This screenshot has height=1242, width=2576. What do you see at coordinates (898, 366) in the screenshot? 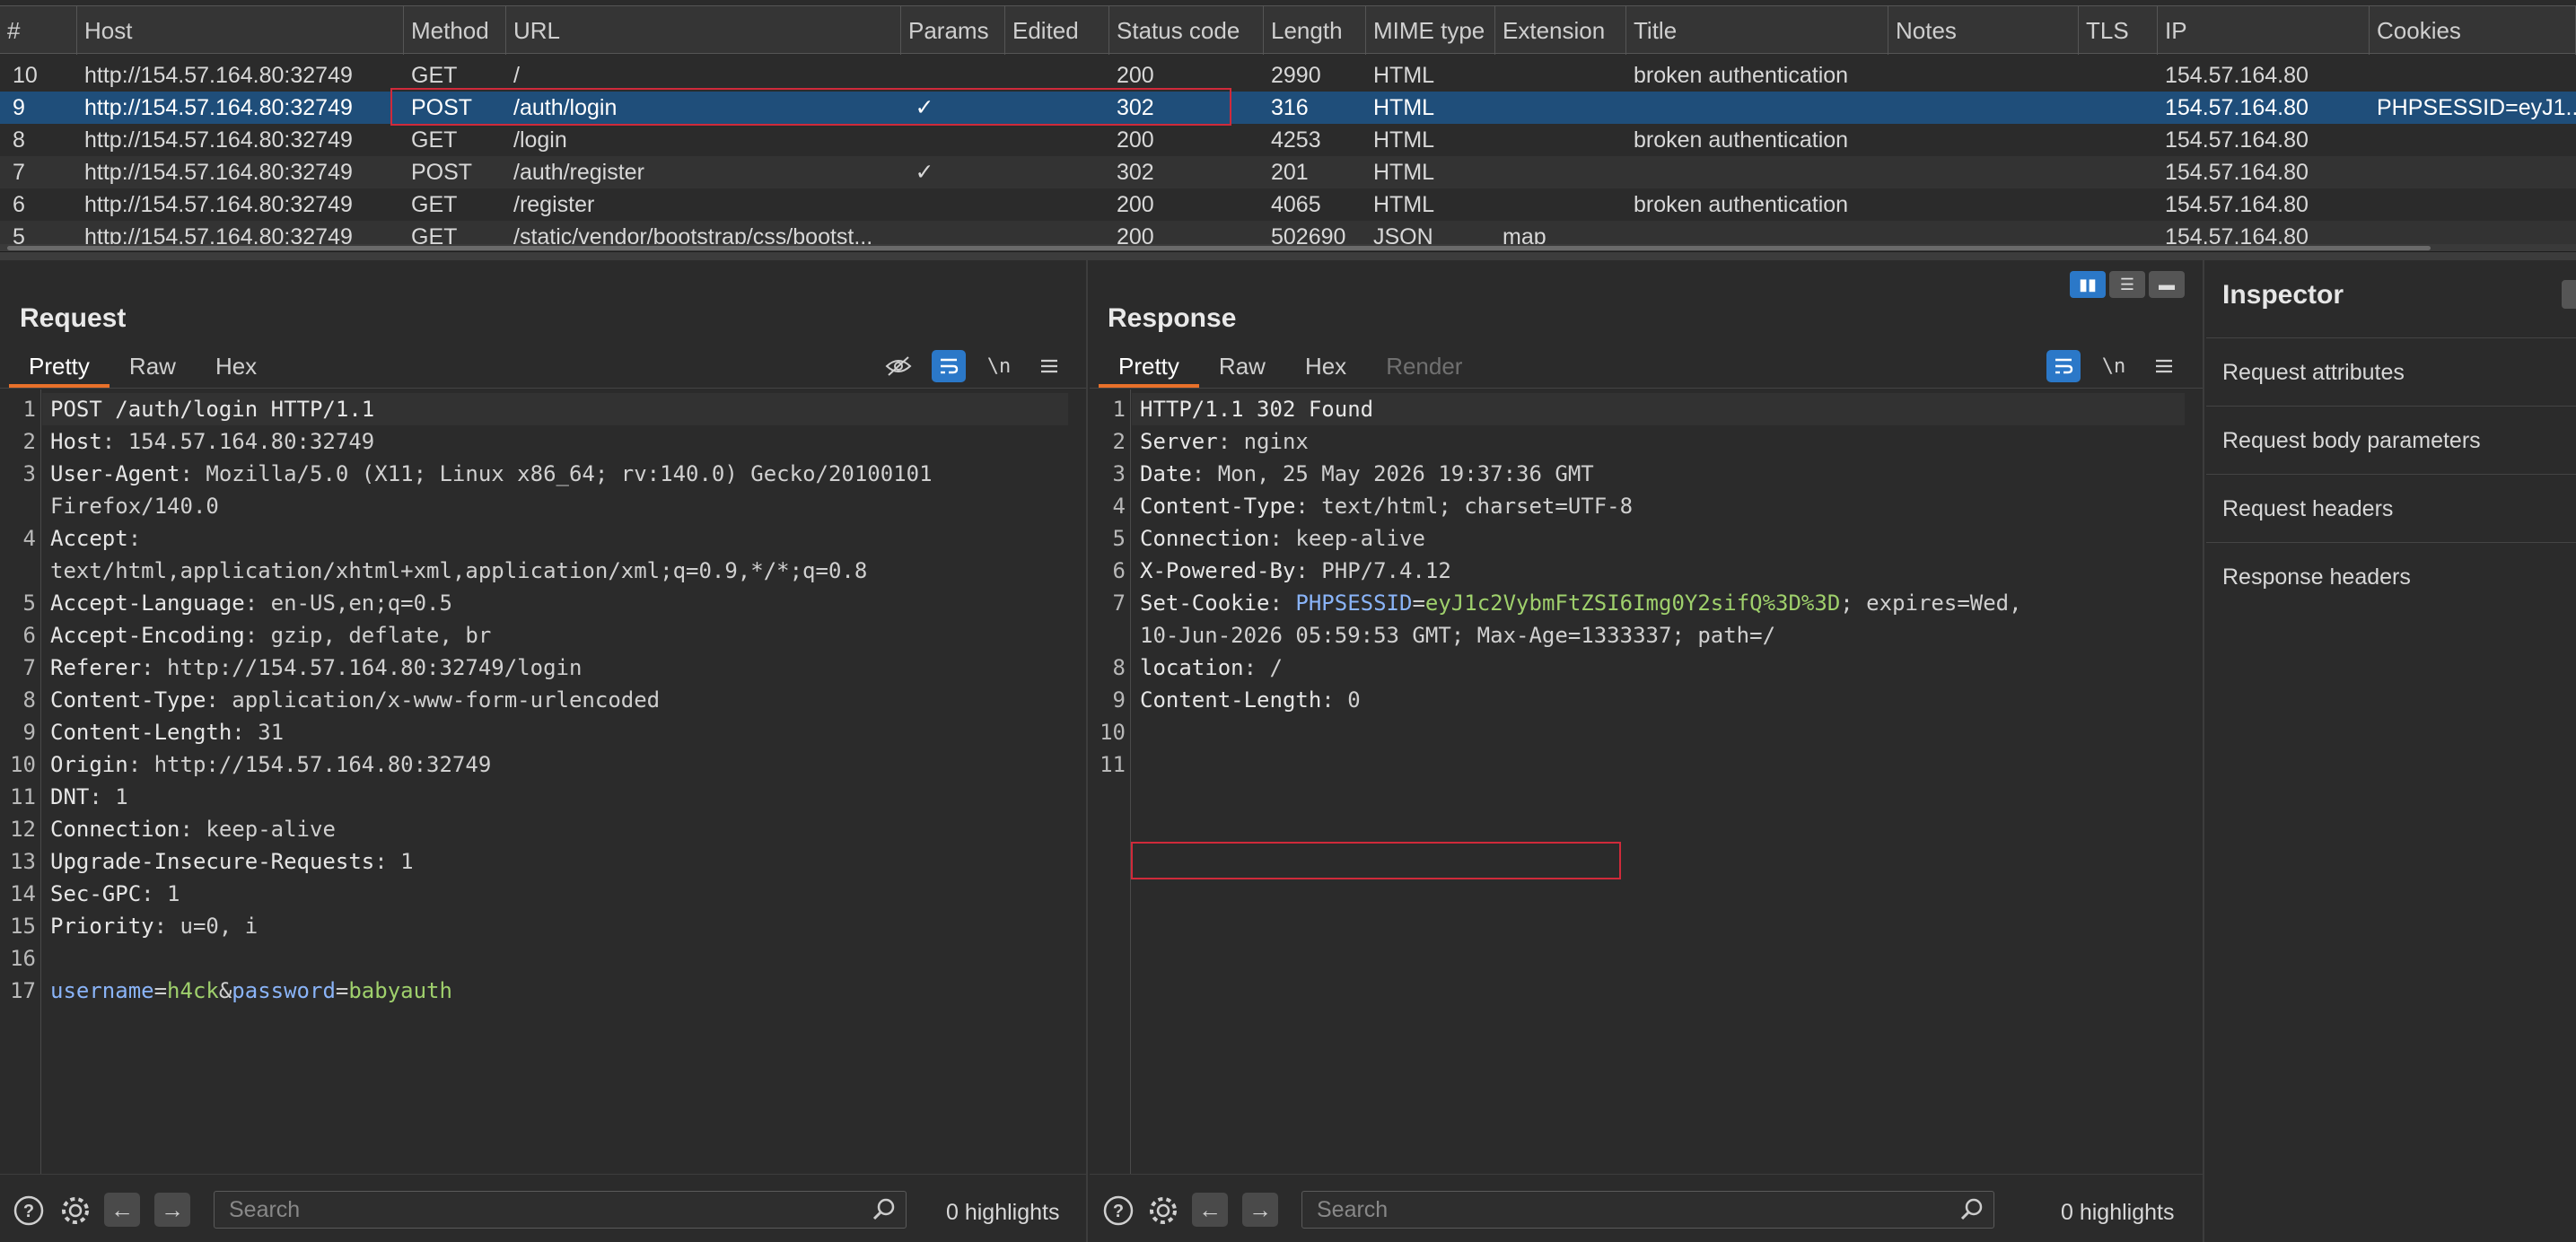
I see `hide-icon` at bounding box center [898, 366].